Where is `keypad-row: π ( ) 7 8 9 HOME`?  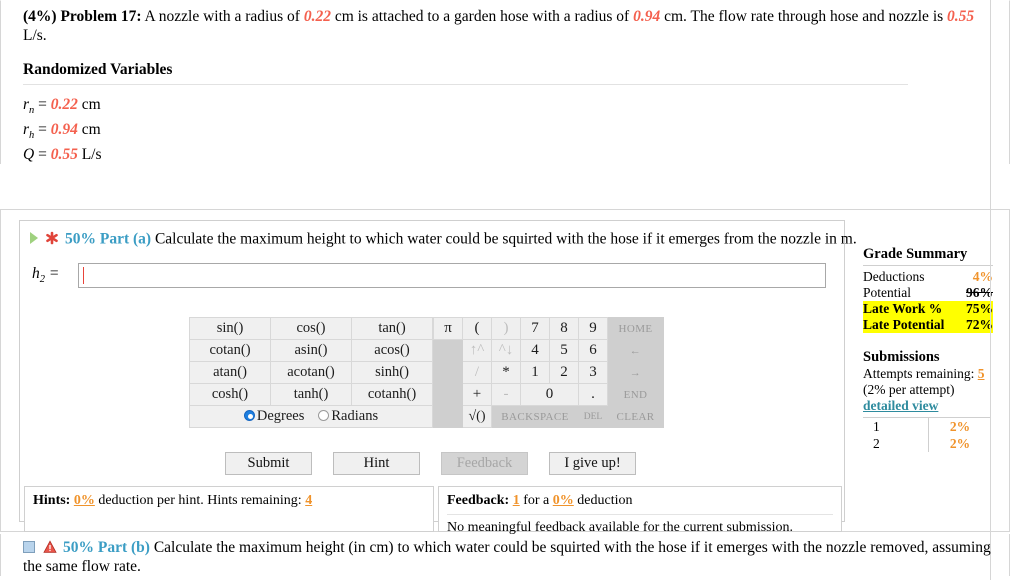 keypad-row: π ( ) 7 8 9 HOME is located at coordinates (548, 328).